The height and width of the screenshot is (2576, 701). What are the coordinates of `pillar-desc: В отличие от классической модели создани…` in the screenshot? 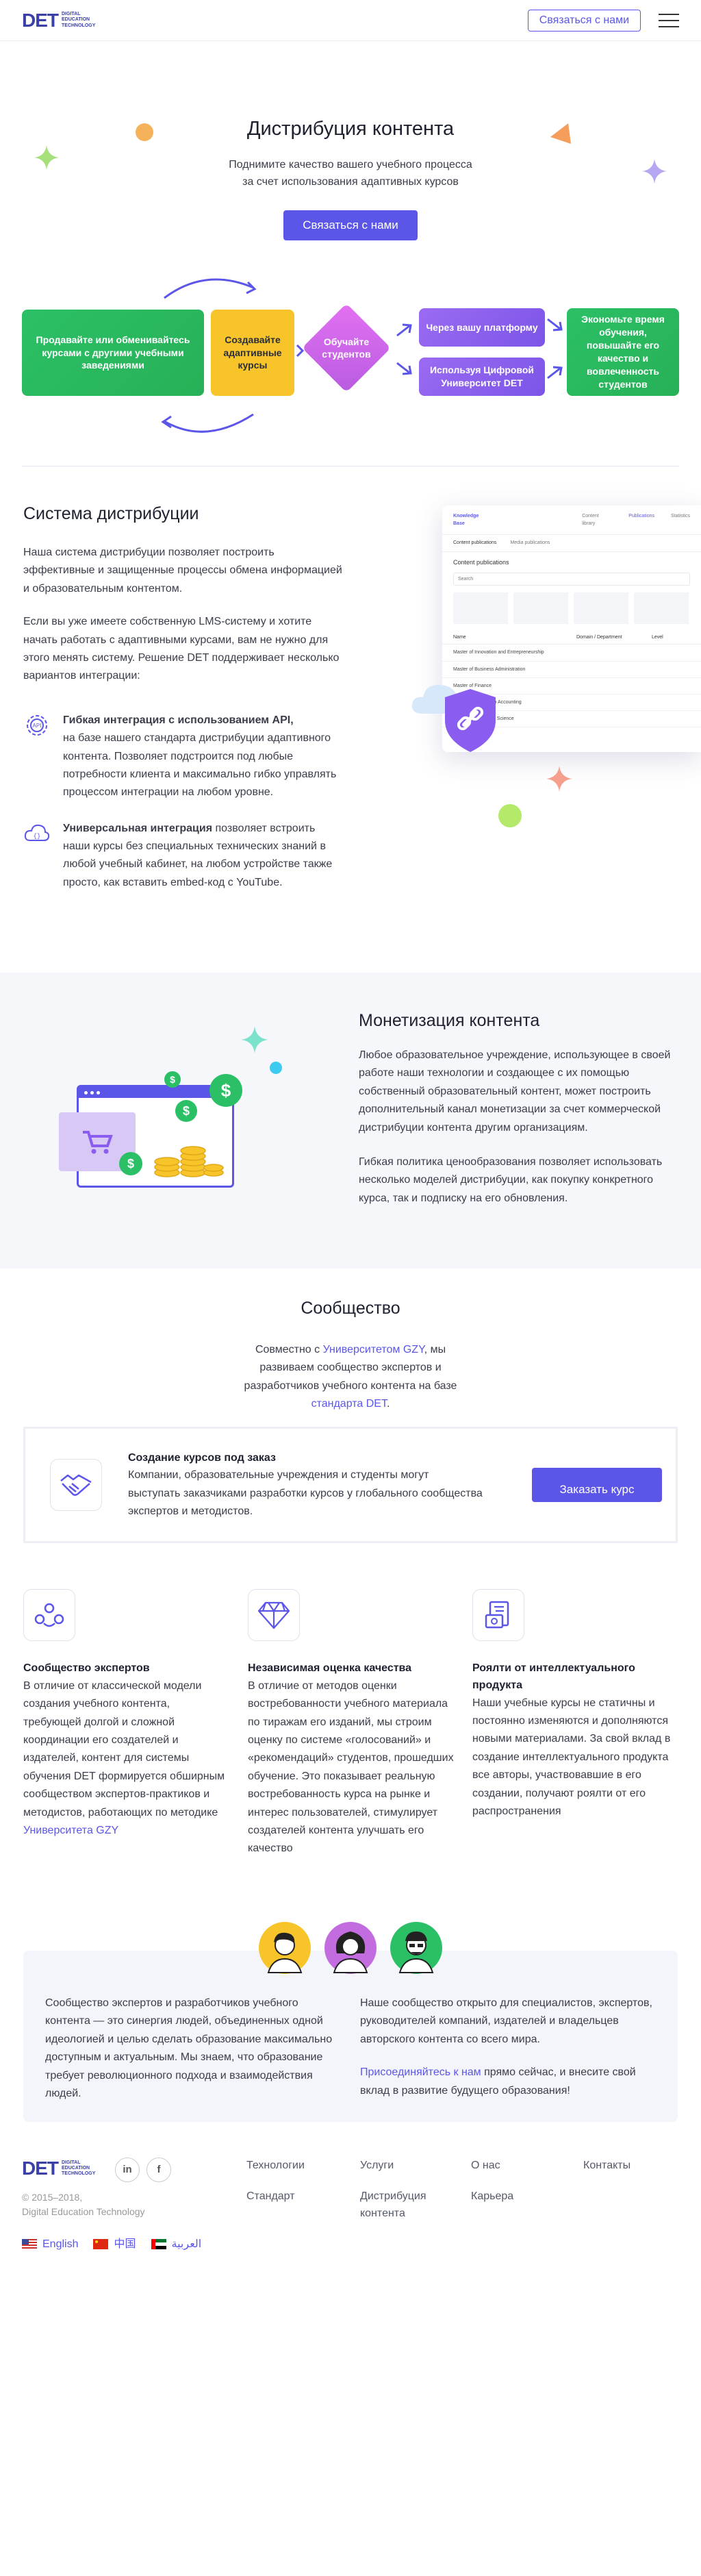 It's located at (124, 1748).